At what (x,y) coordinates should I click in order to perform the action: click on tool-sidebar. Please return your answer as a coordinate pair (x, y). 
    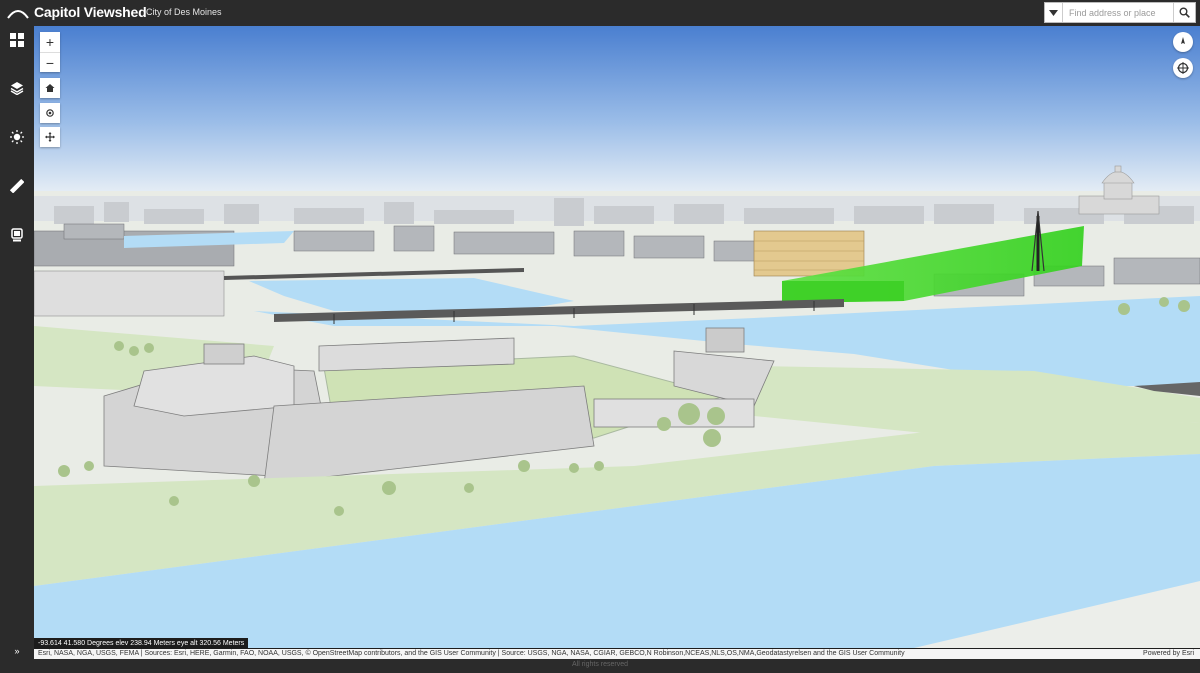
    Looking at the image, I should click on (17, 334).